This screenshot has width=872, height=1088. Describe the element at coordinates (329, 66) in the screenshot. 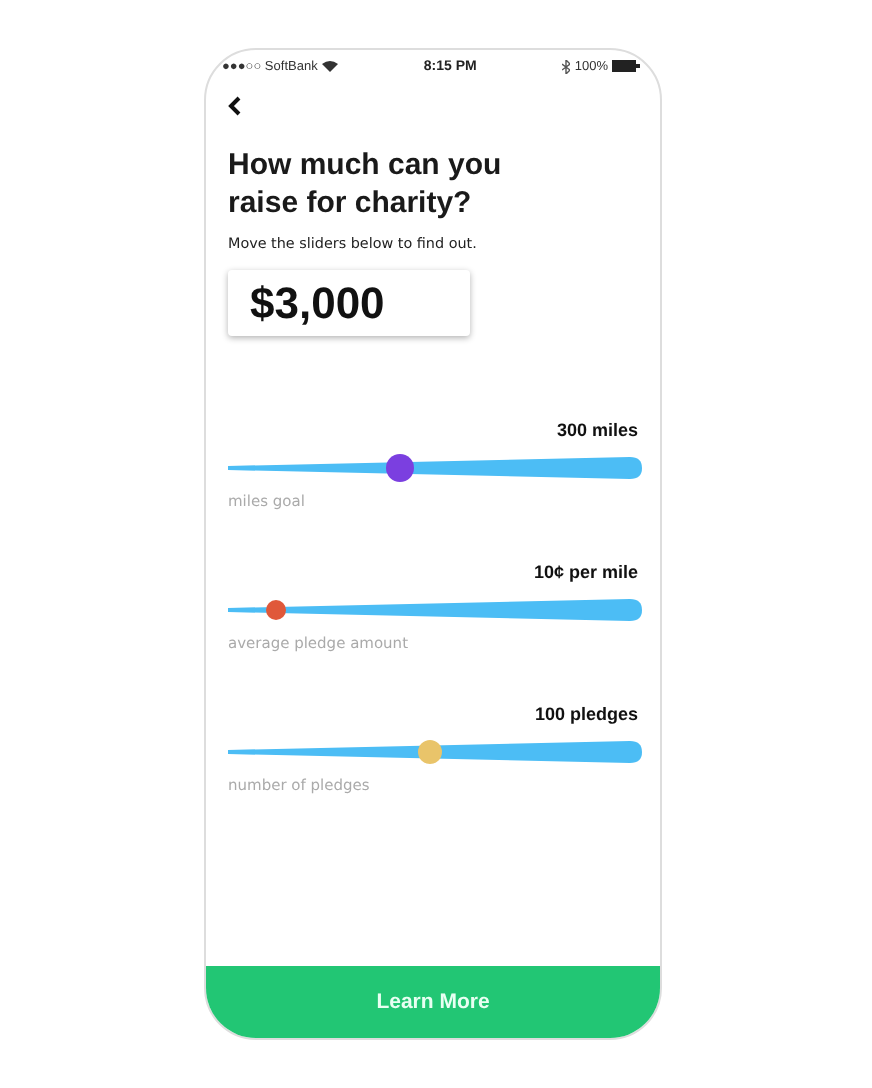

I see `wifi-icon` at that location.